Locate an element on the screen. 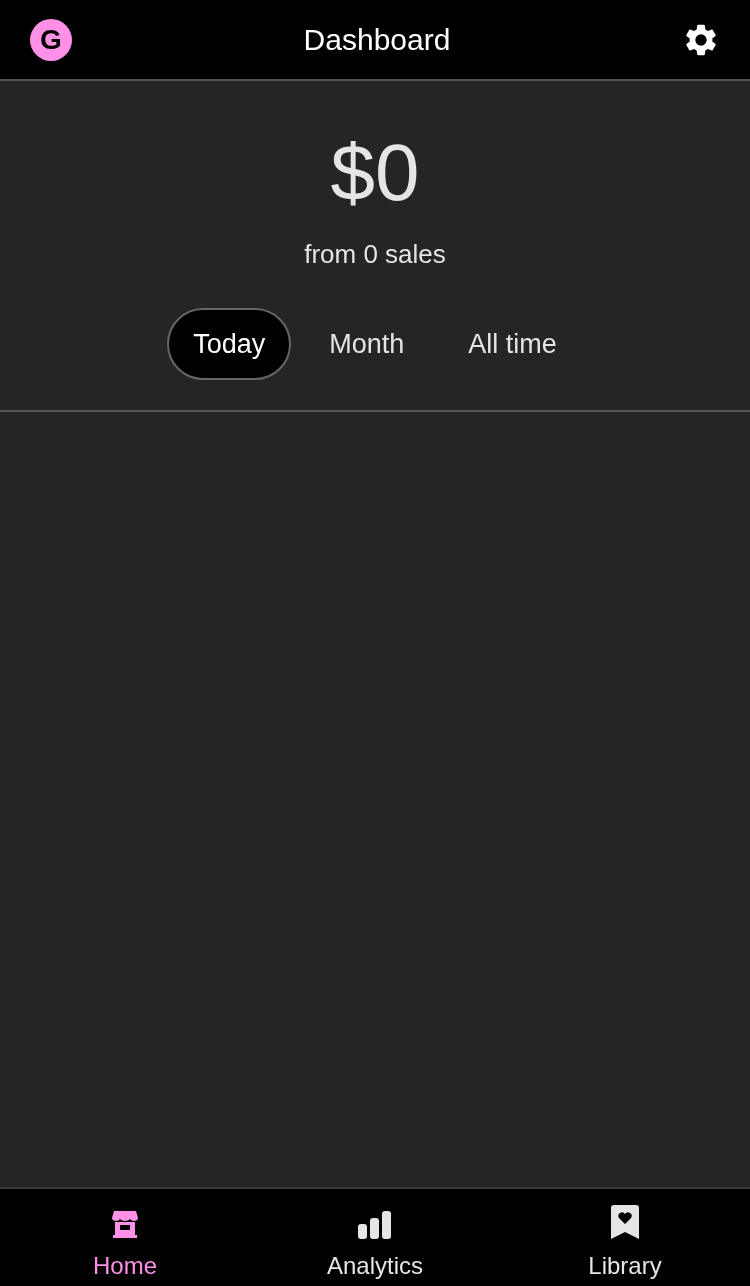 Image resolution: width=750 pixels, height=1286 pixels. nav-tab: Home is located at coordinates (125, 1237).